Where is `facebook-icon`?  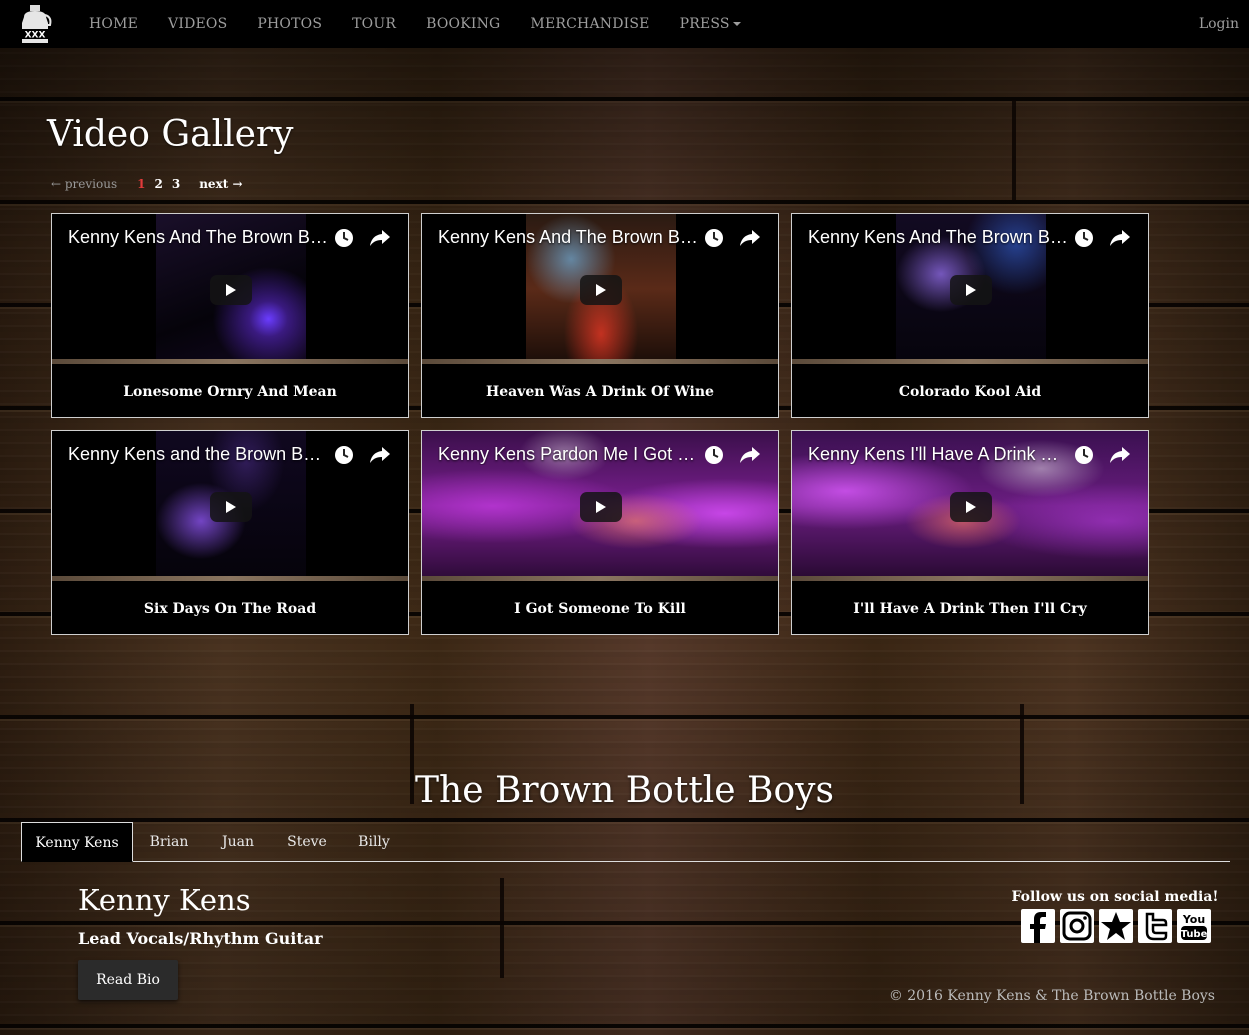 facebook-icon is located at coordinates (1038, 926).